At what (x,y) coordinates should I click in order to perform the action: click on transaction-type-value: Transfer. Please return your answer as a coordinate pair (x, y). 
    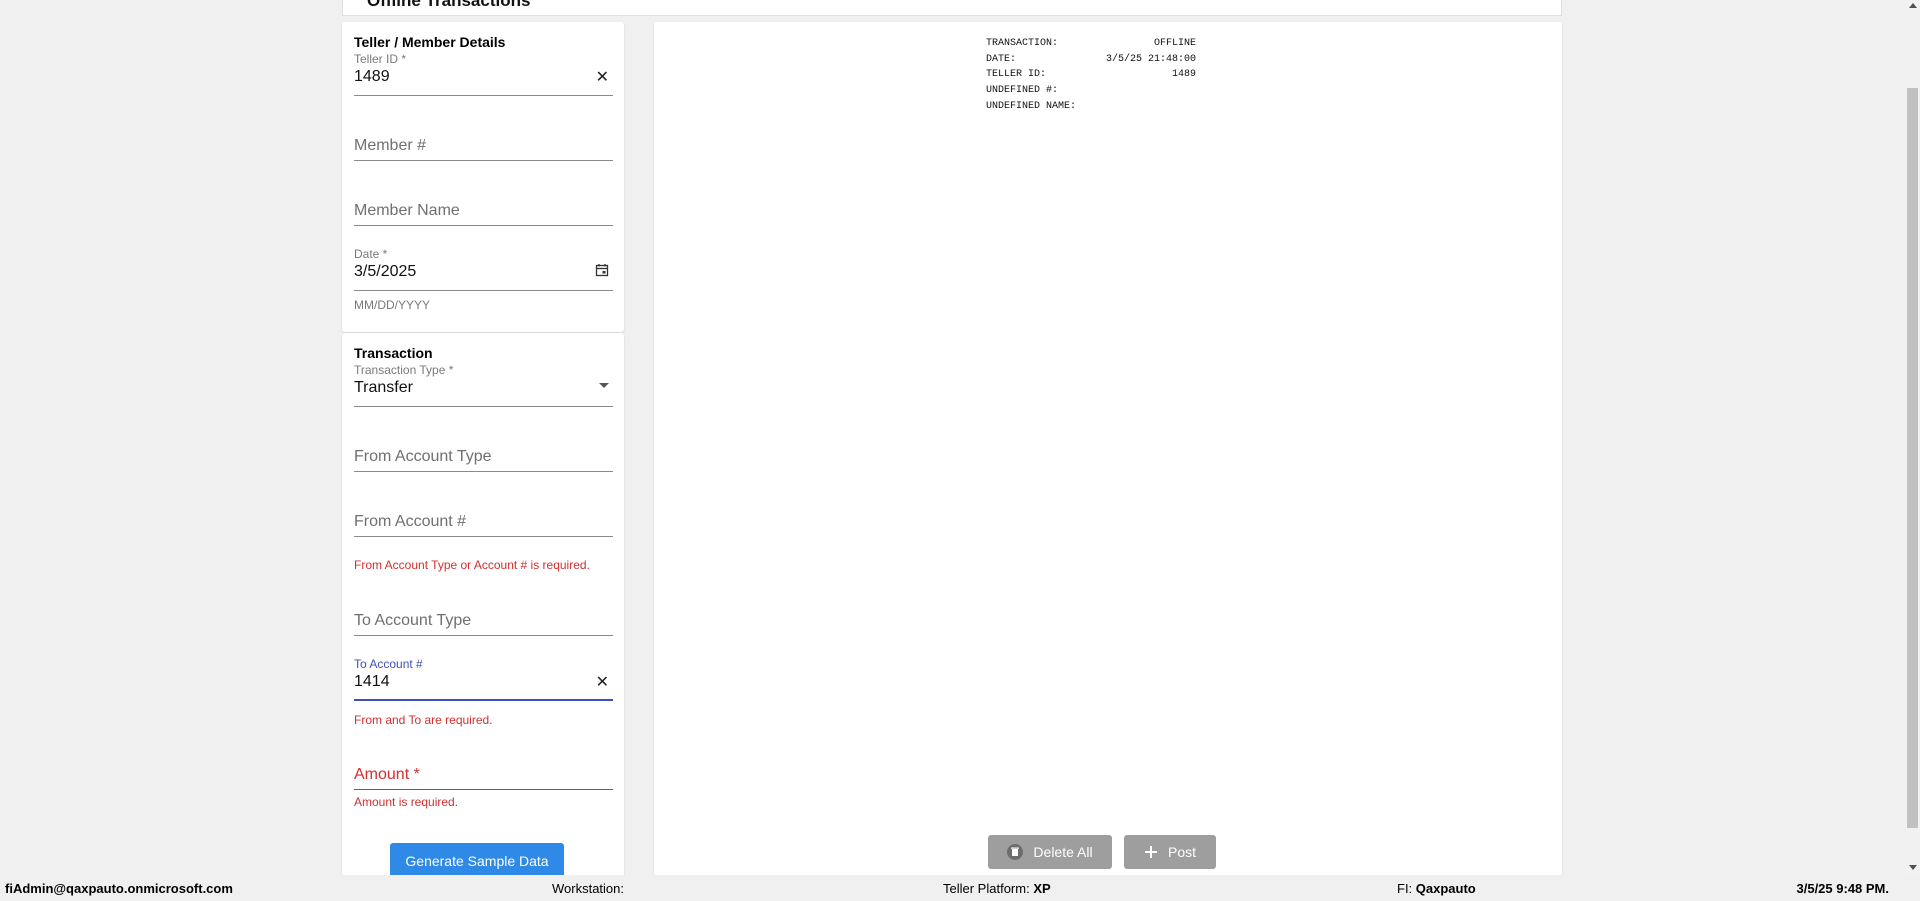
    Looking at the image, I should click on (483, 388).